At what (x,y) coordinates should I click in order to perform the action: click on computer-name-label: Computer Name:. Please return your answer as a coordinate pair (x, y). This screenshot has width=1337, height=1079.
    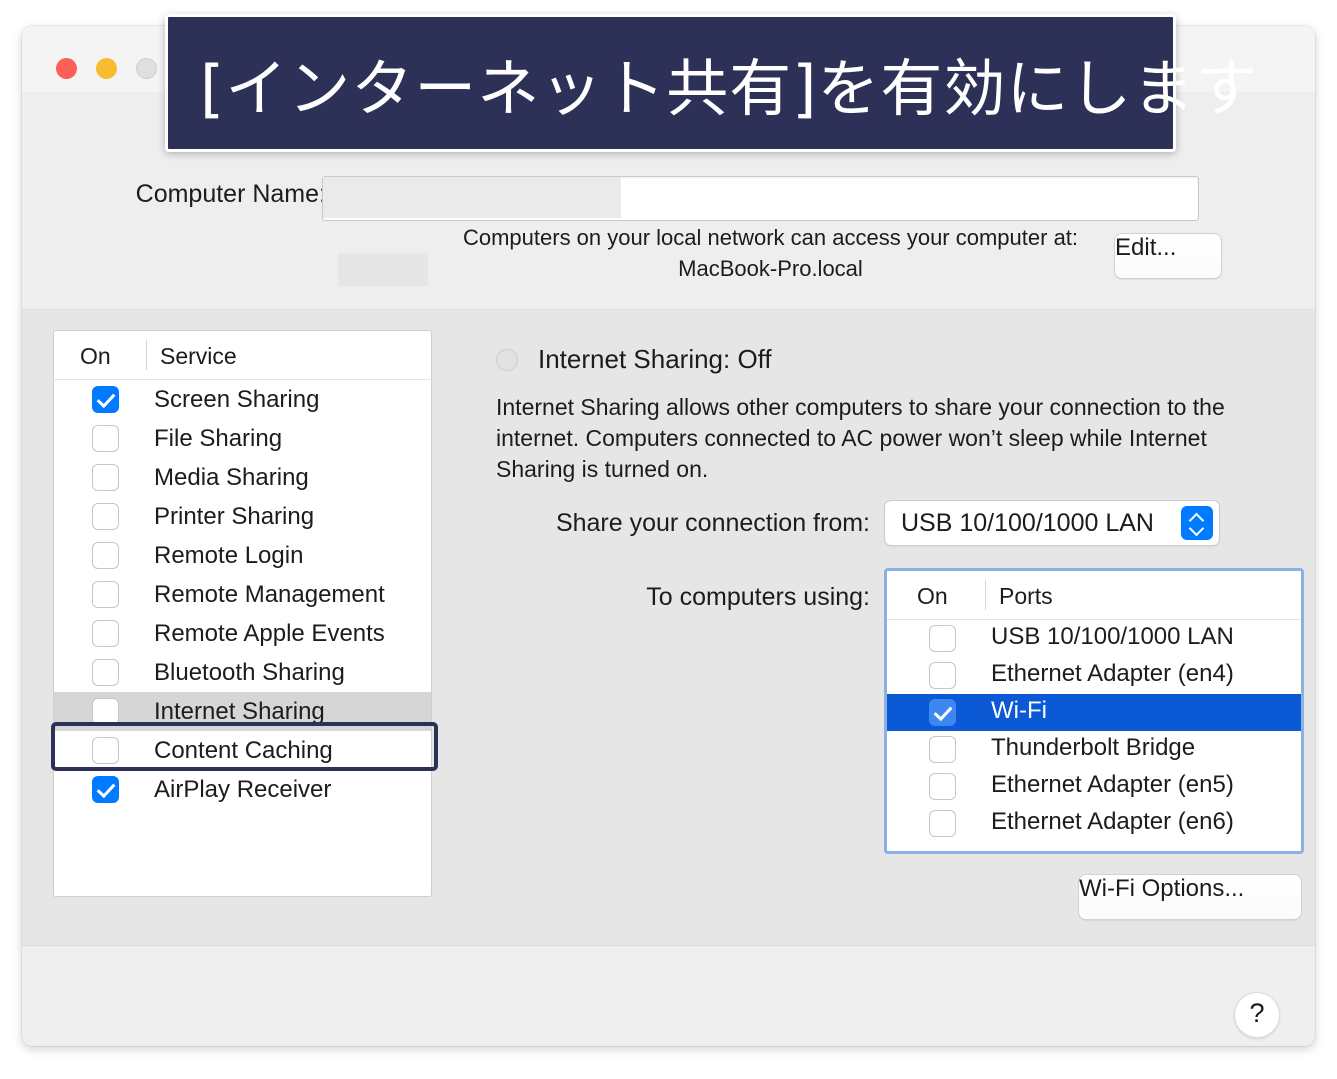
    Looking at the image, I should click on (230, 194).